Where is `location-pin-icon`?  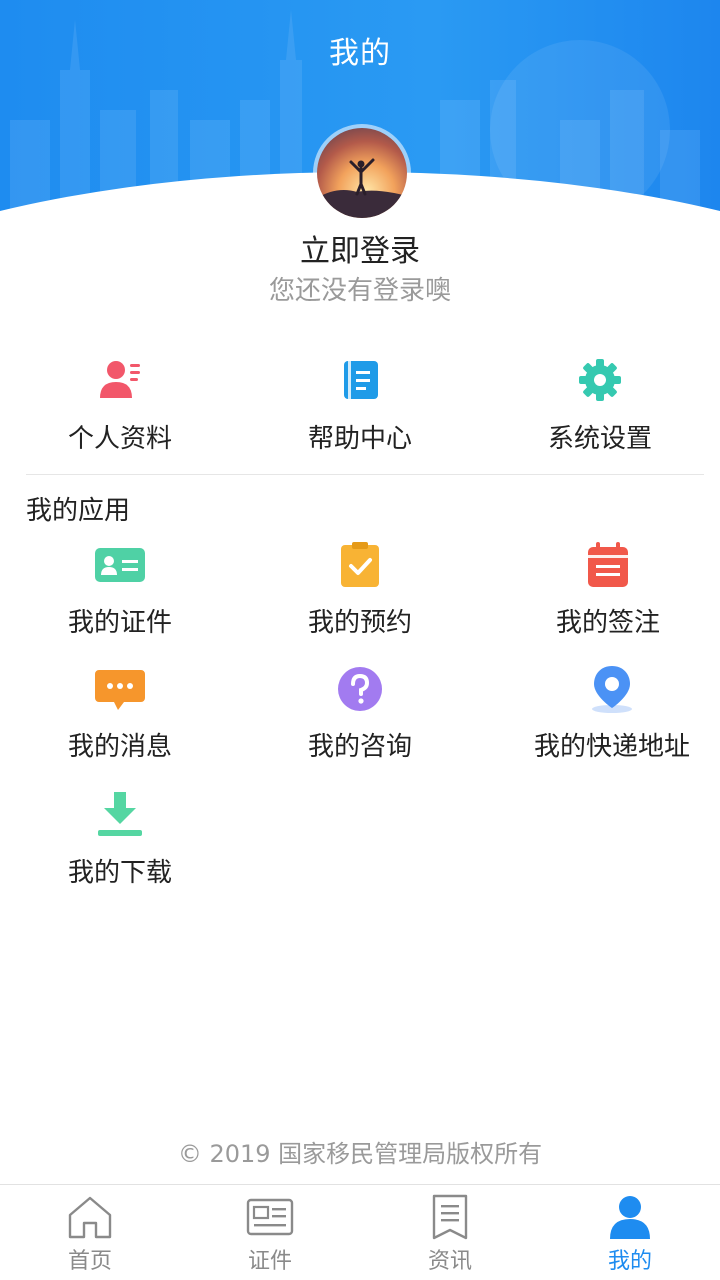 location-pin-icon is located at coordinates (612, 689).